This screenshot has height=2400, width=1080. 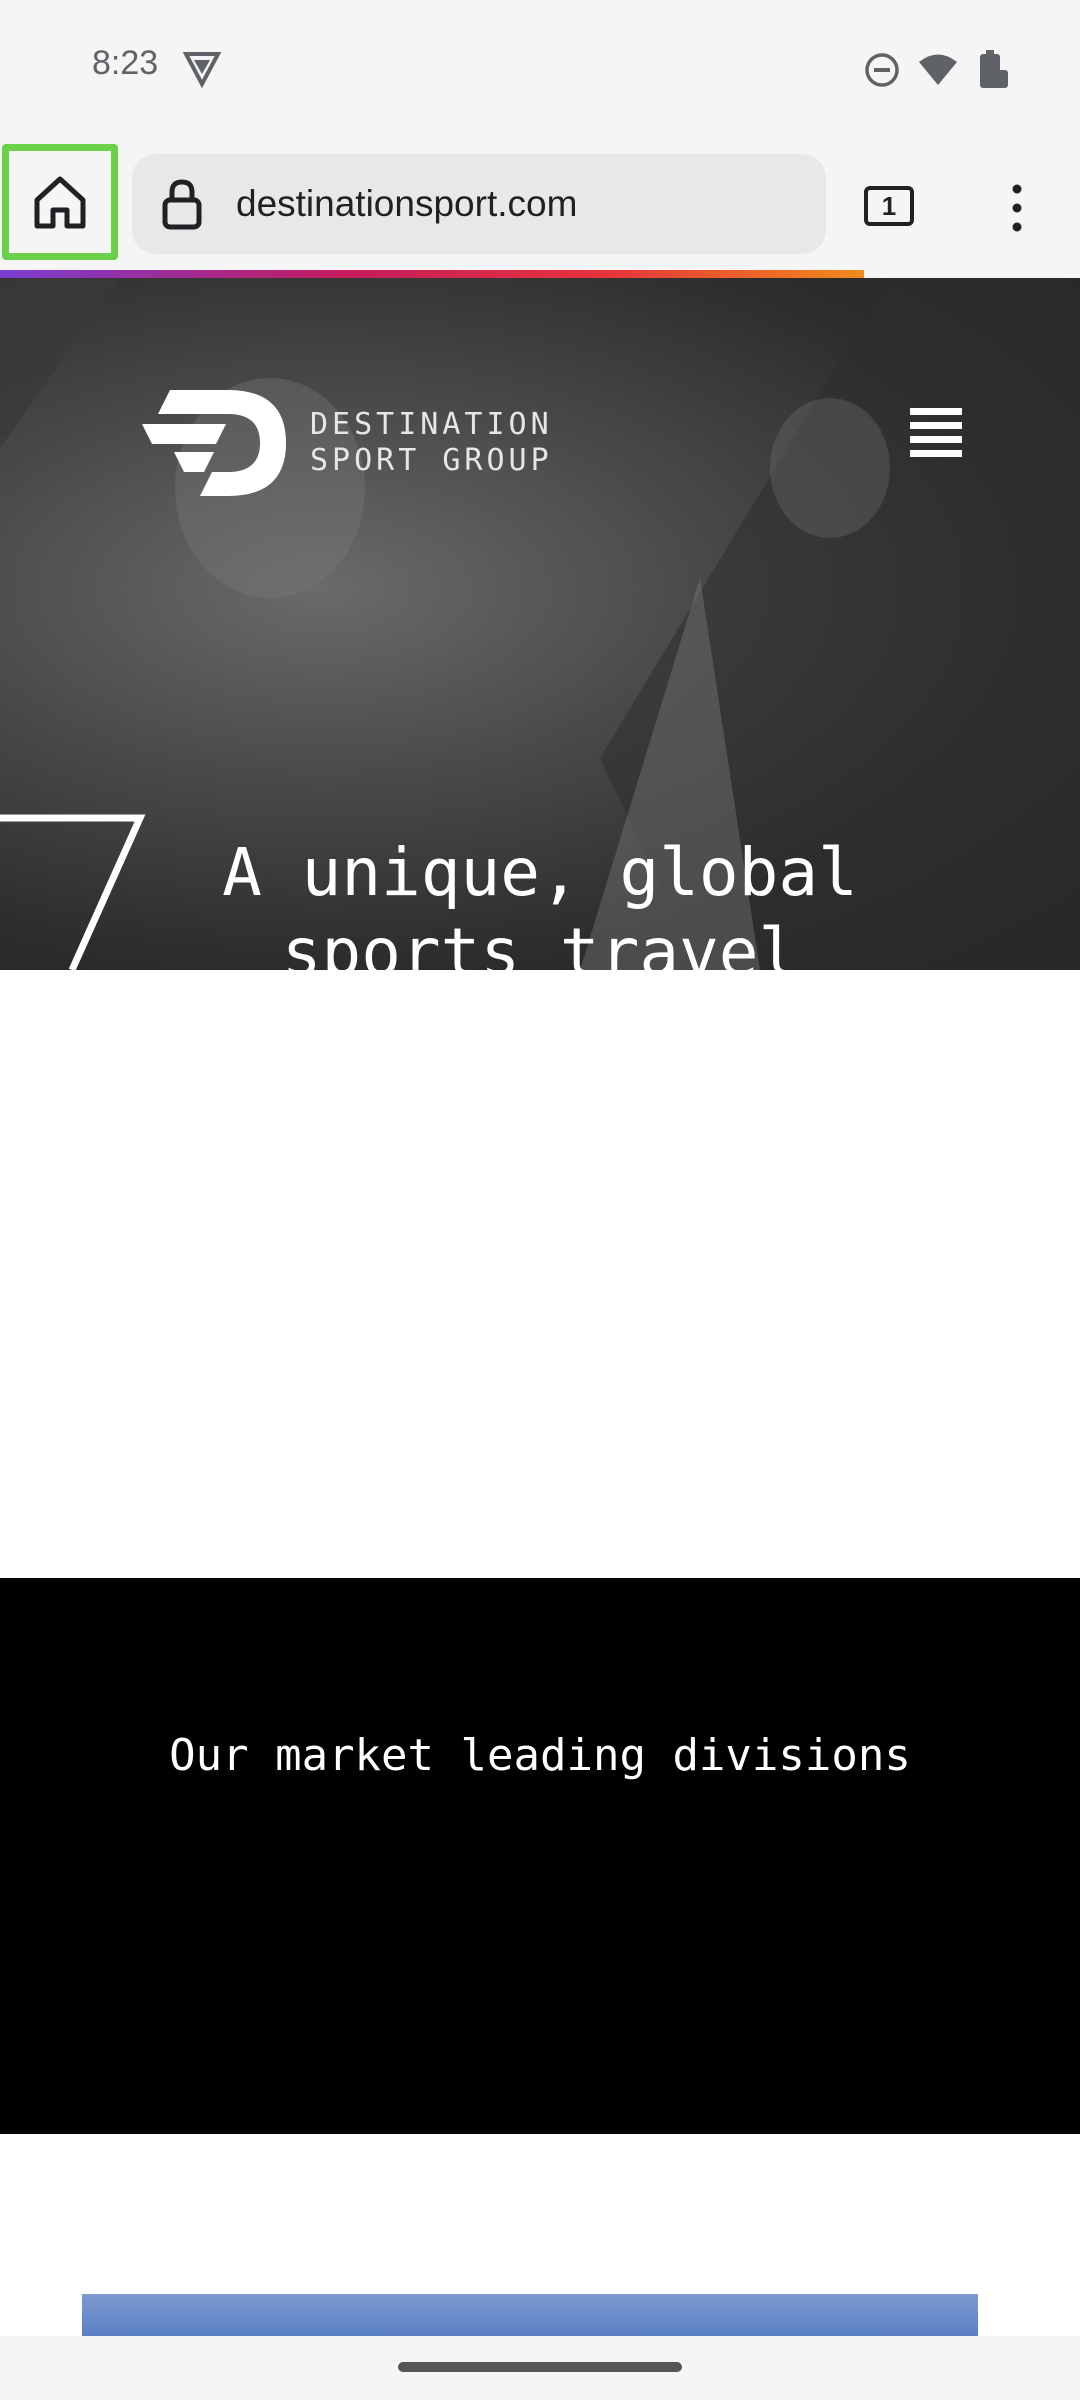 I want to click on logo-text: DESTINATION SPORT GROUP, so click(x=431, y=443).